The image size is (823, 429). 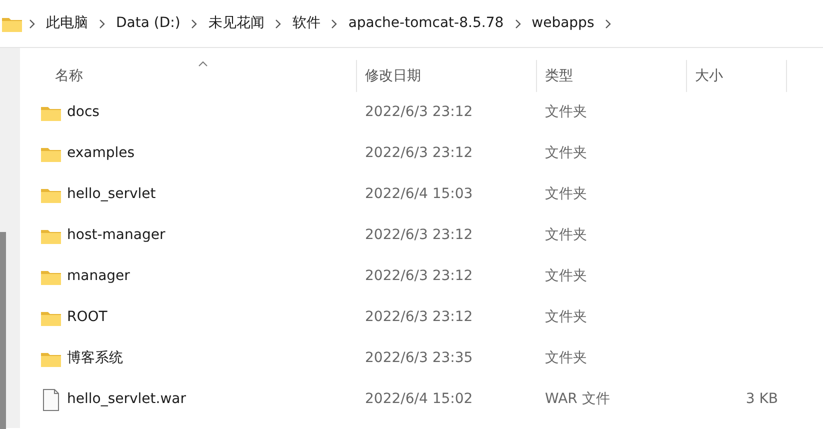 What do you see at coordinates (762, 399) in the screenshot?
I see `file-size: 3 KB` at bounding box center [762, 399].